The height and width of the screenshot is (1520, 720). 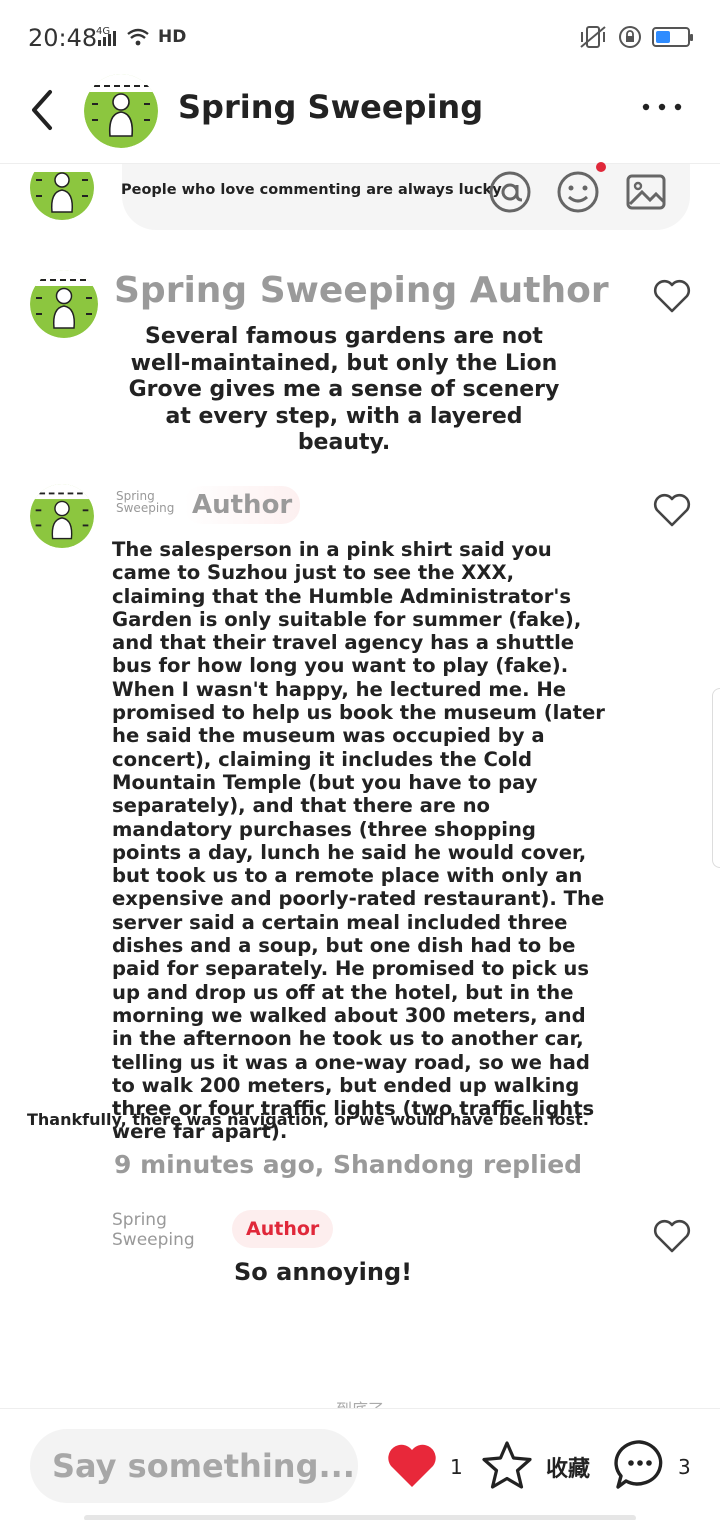 I want to click on lock-rotation-icon, so click(x=630, y=37).